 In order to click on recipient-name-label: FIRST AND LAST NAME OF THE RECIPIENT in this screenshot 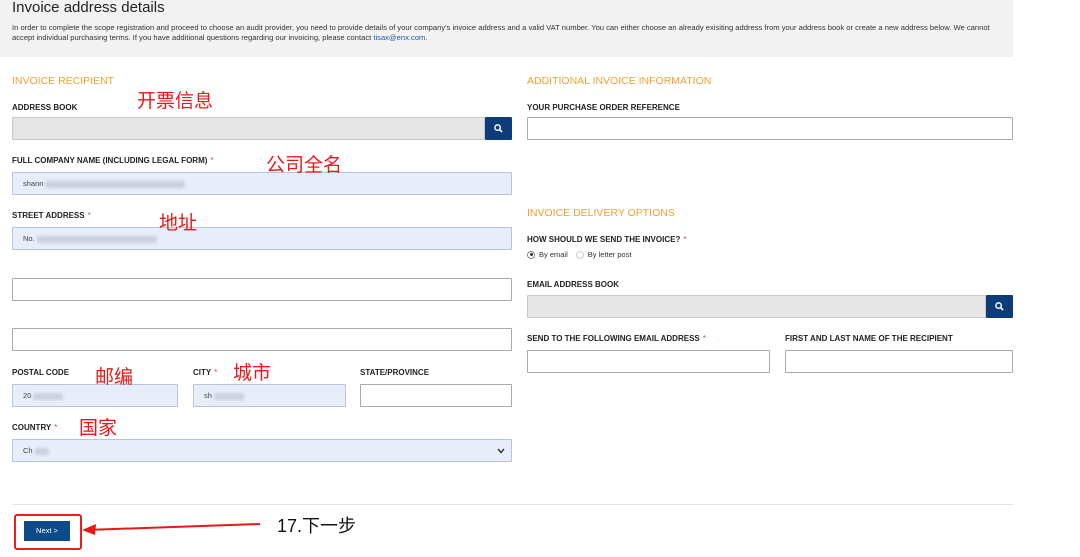, I will do `click(869, 338)`.